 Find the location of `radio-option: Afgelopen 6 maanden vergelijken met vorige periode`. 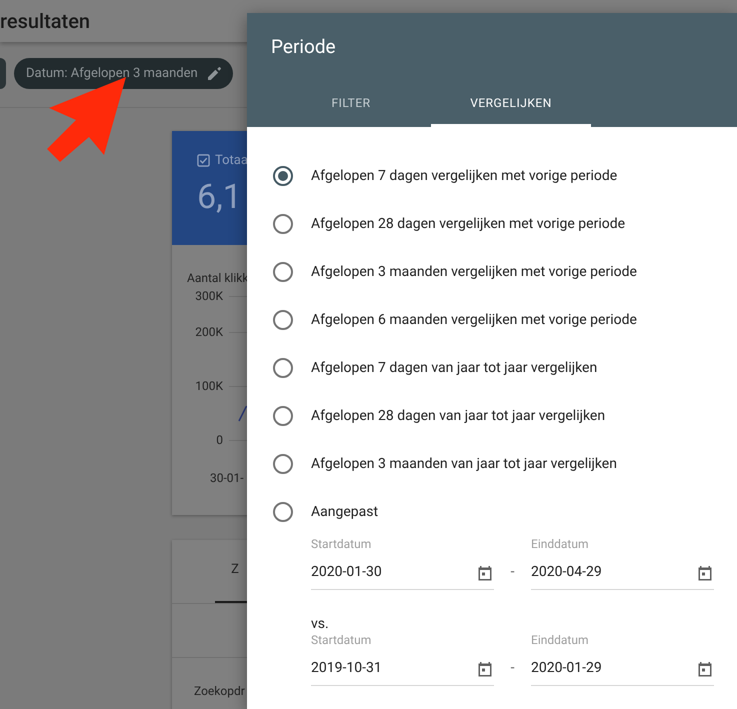

radio-option: Afgelopen 6 maanden vergelijken met vorige periode is located at coordinates (455, 320).